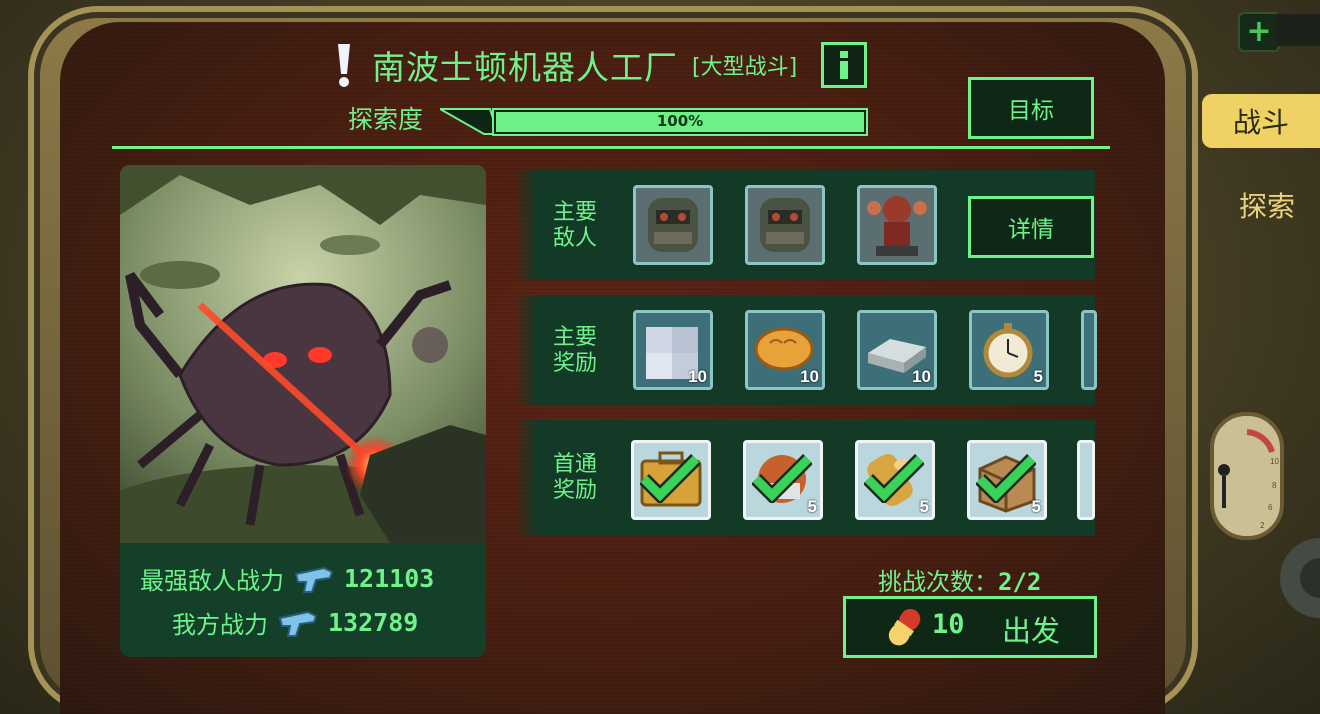  I want to click on side-tab-explore-label: 探索, so click(1266, 206).